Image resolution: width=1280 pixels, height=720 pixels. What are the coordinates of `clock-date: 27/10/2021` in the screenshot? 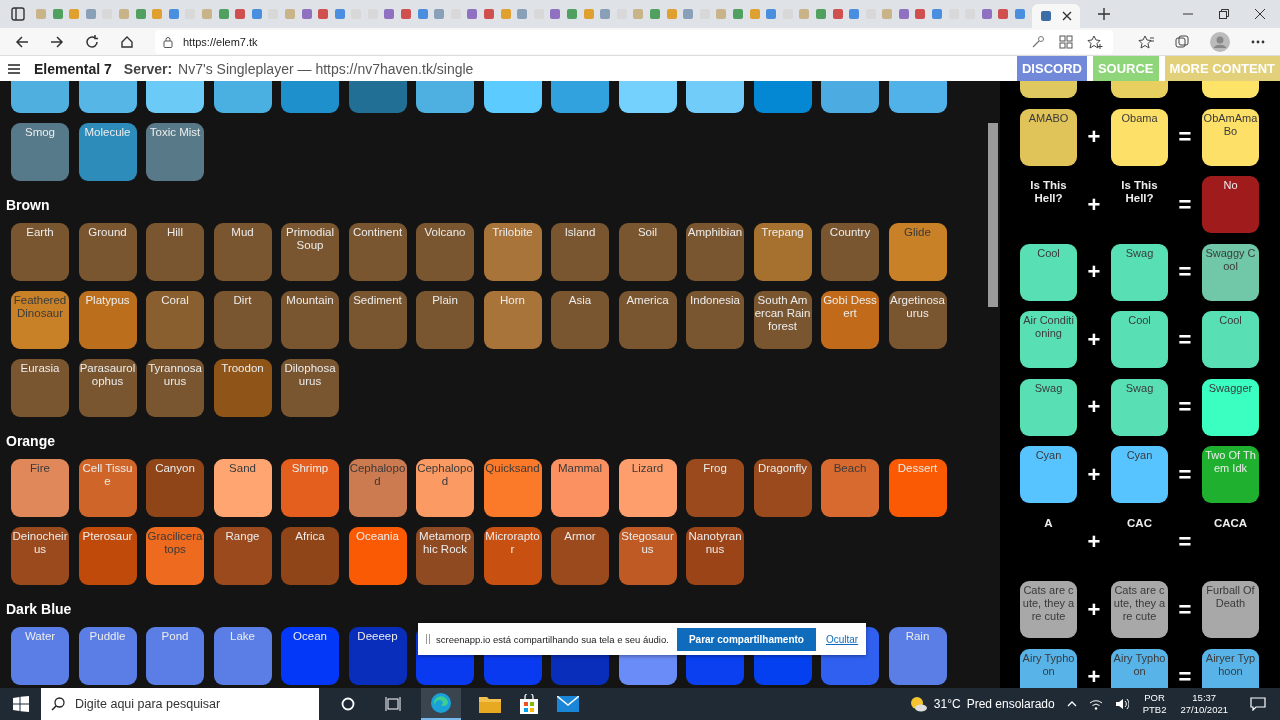 It's located at (1204, 710).